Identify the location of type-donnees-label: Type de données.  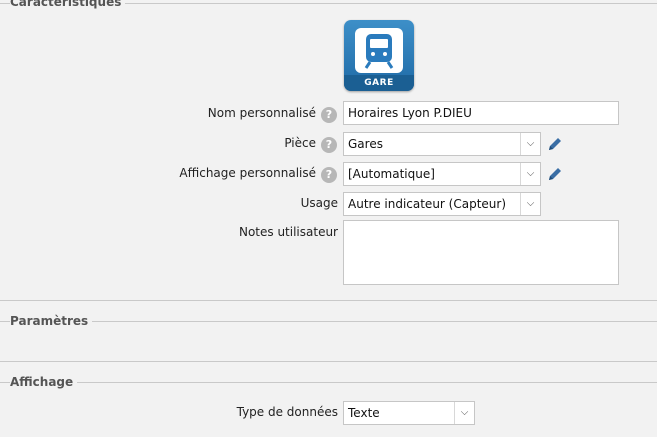
(287, 412).